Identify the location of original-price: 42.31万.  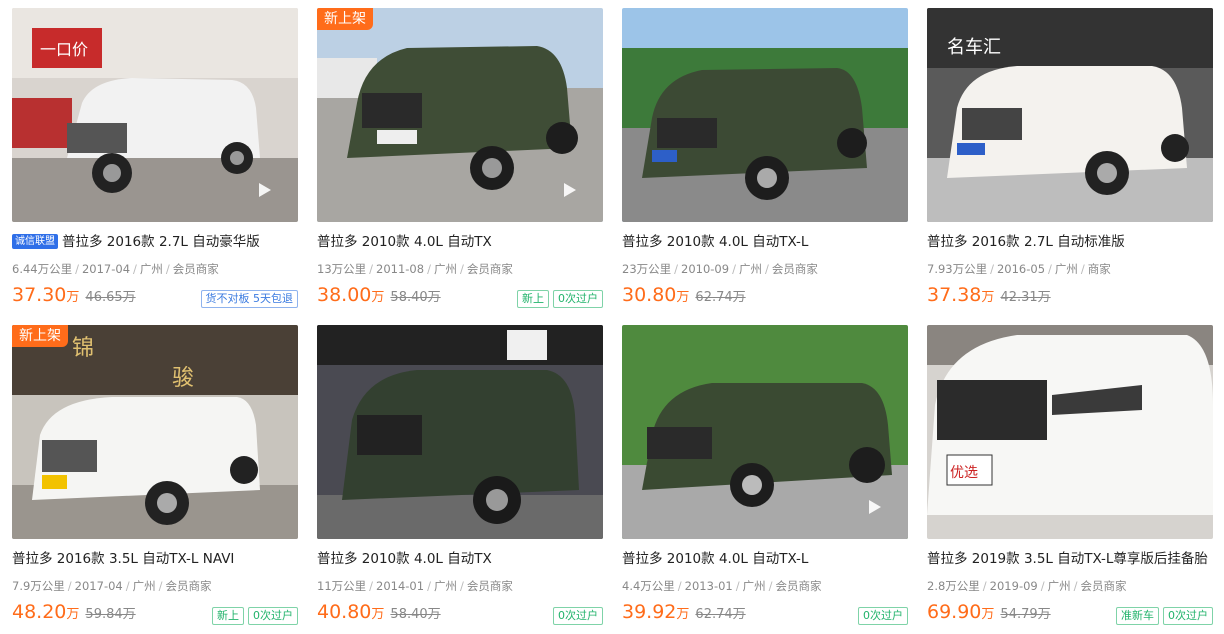
(1025, 297).